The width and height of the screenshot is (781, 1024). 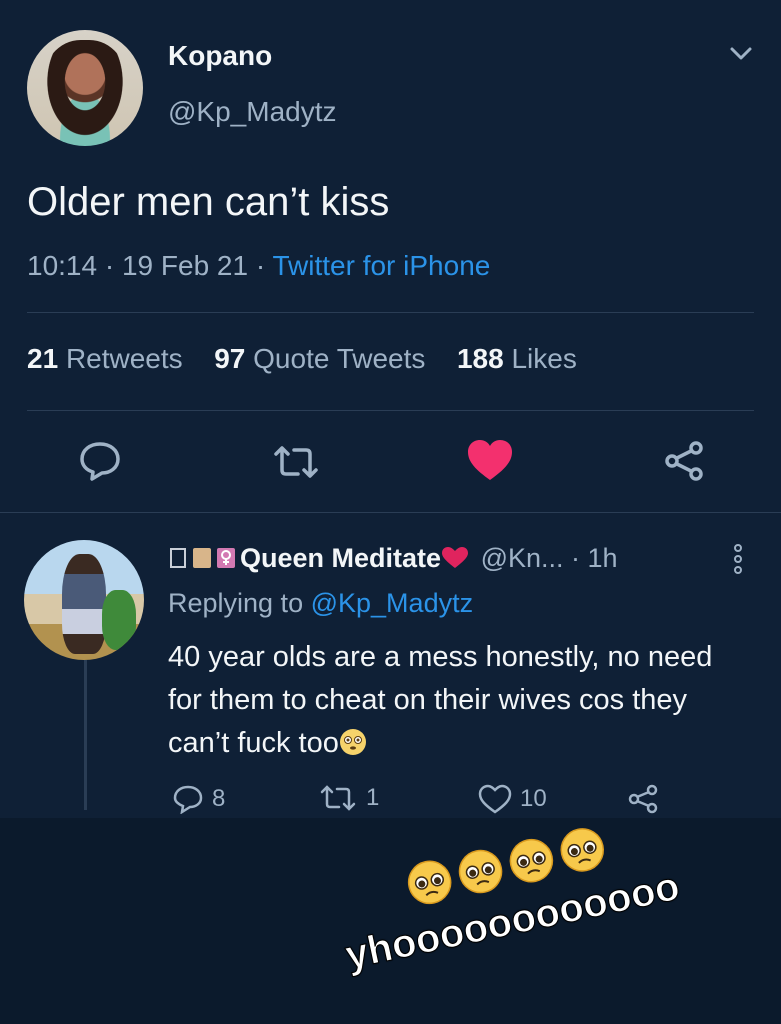 I want to click on quotes-stat: 97 Quote Tweets, so click(x=319, y=358).